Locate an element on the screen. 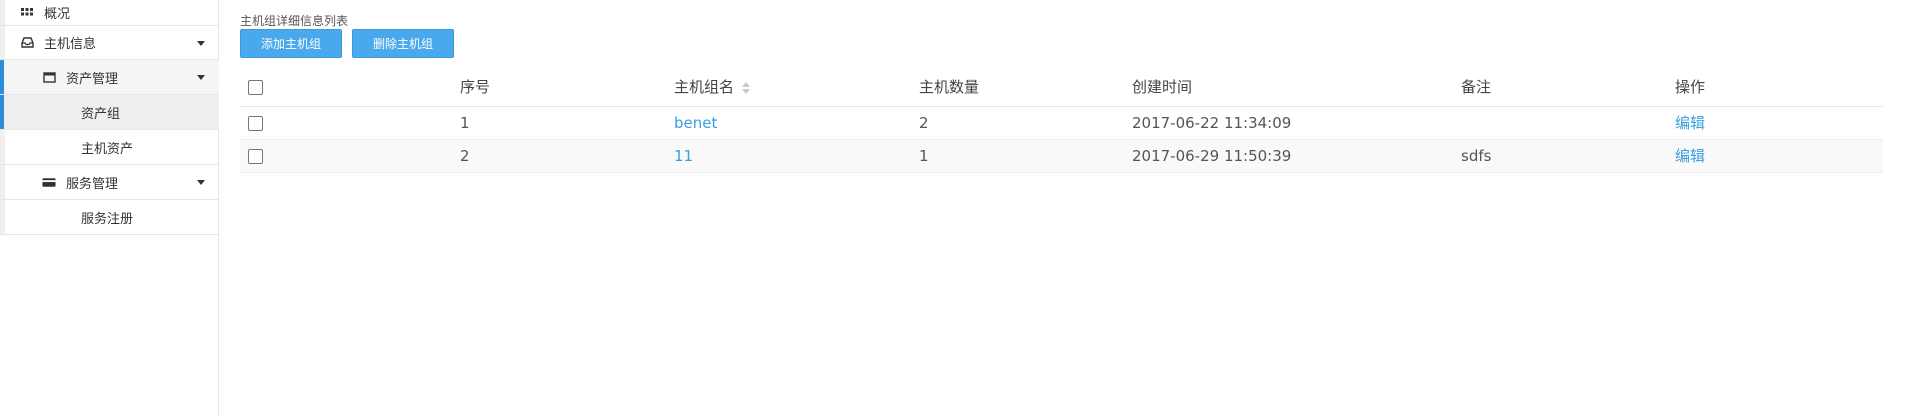 The height and width of the screenshot is (417, 1906). sidebar-item-label: 服务管理 is located at coordinates (92, 184).